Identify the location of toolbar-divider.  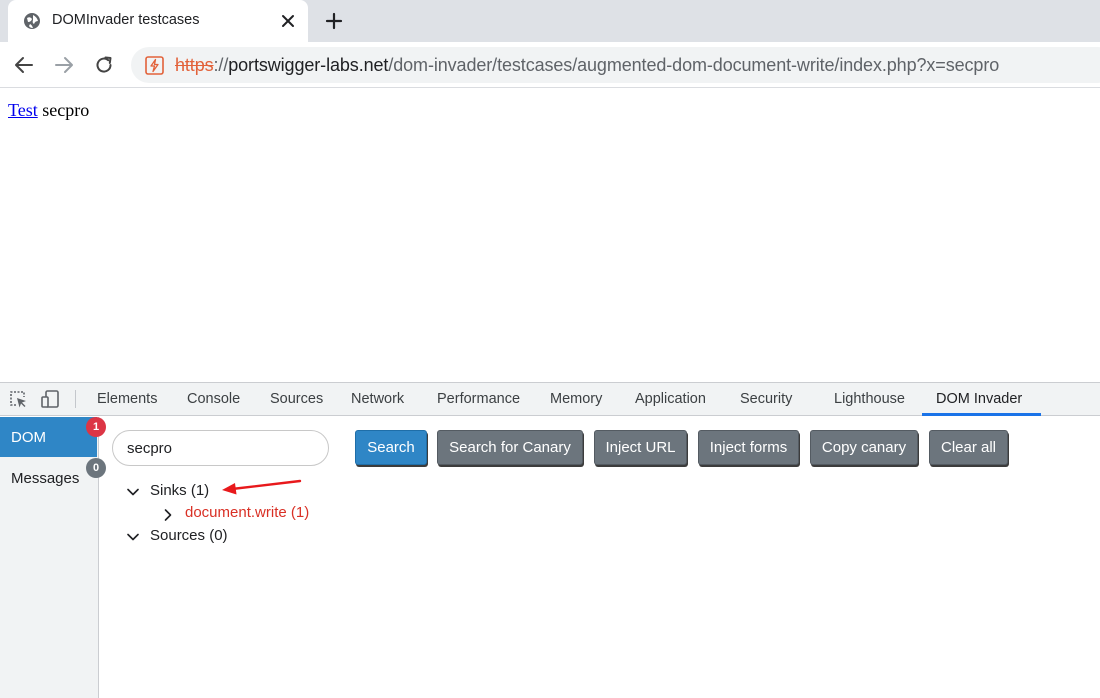
(75, 399).